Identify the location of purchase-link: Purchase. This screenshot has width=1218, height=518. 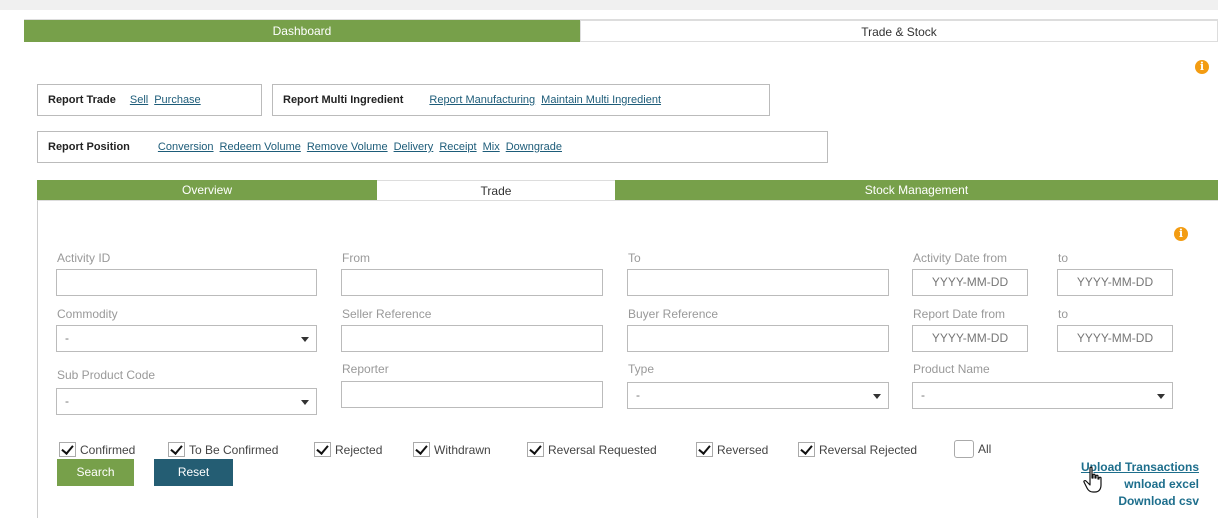
(177, 100).